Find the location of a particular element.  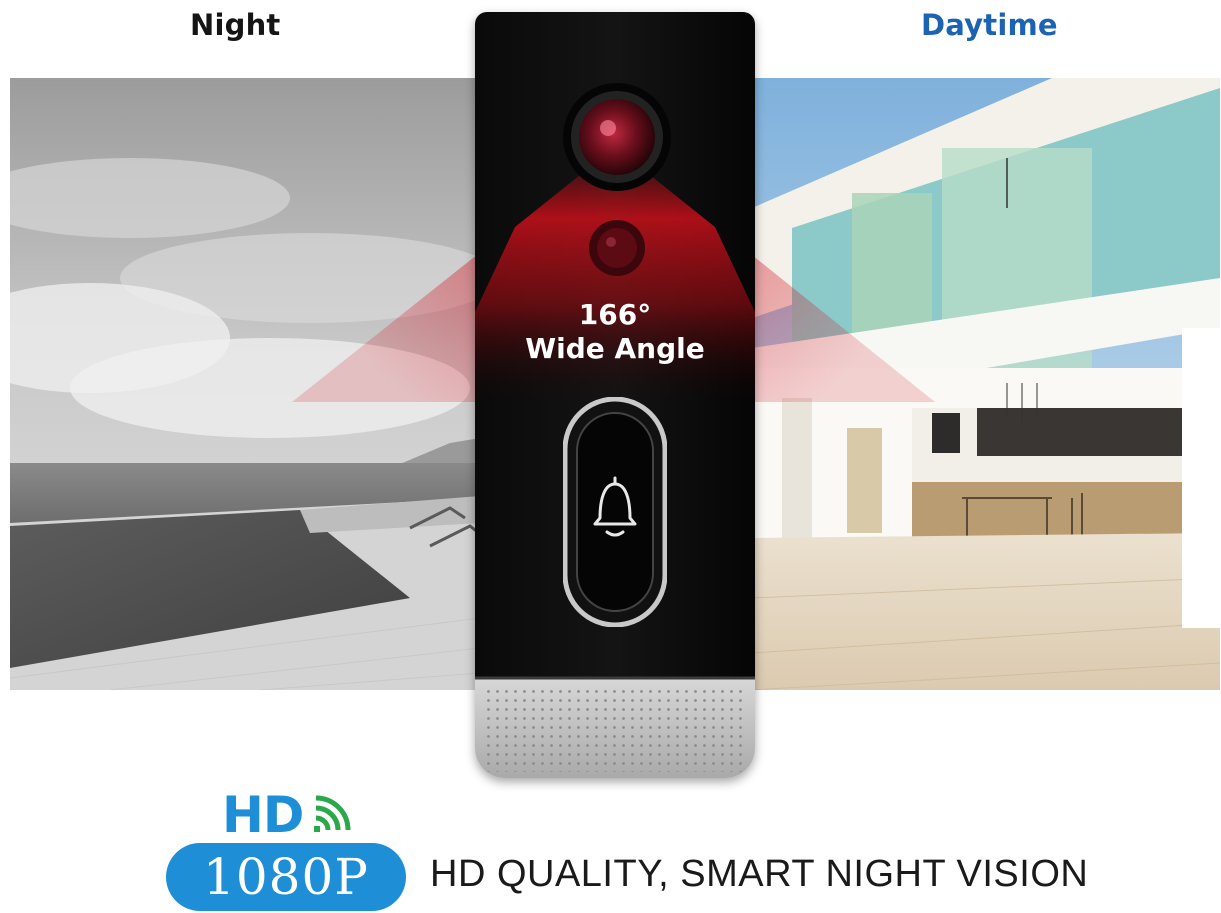

tagline: HD QUALITY, SMART NIGHT VISION is located at coordinates (759, 874).